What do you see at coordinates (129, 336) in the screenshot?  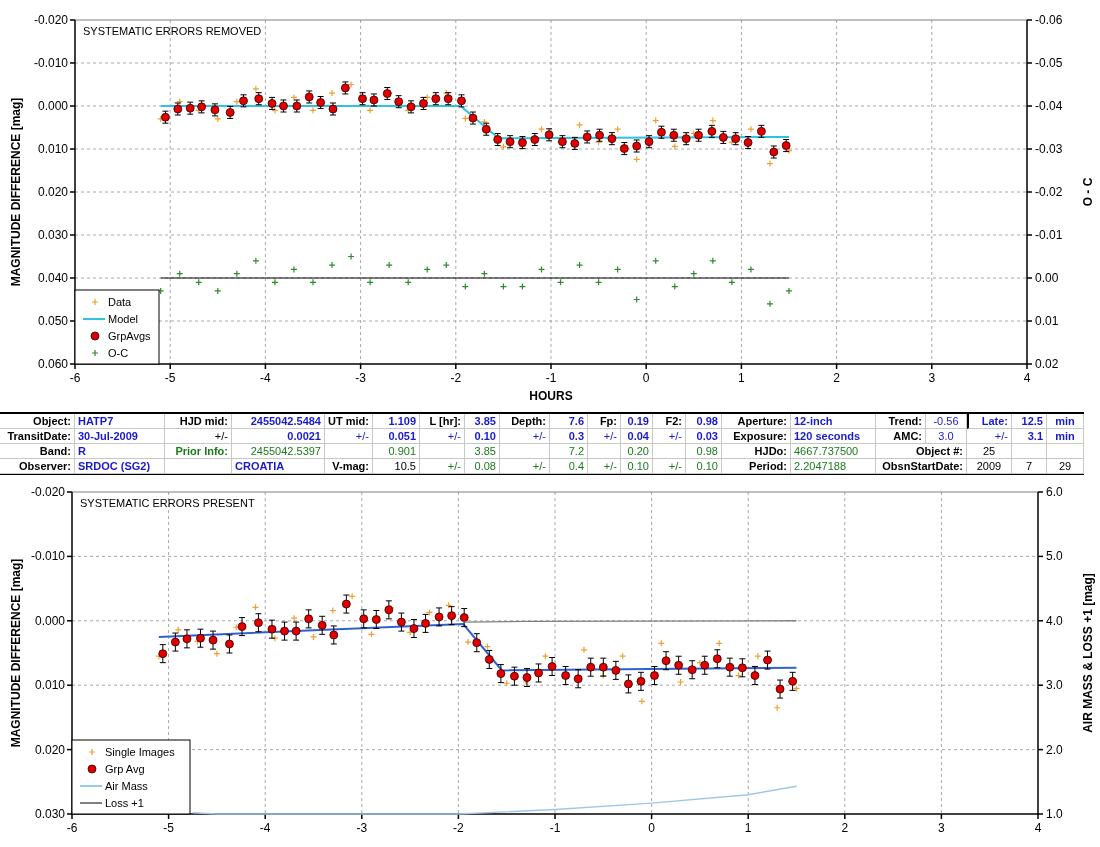 I see `legend-label: GrpAvgs` at bounding box center [129, 336].